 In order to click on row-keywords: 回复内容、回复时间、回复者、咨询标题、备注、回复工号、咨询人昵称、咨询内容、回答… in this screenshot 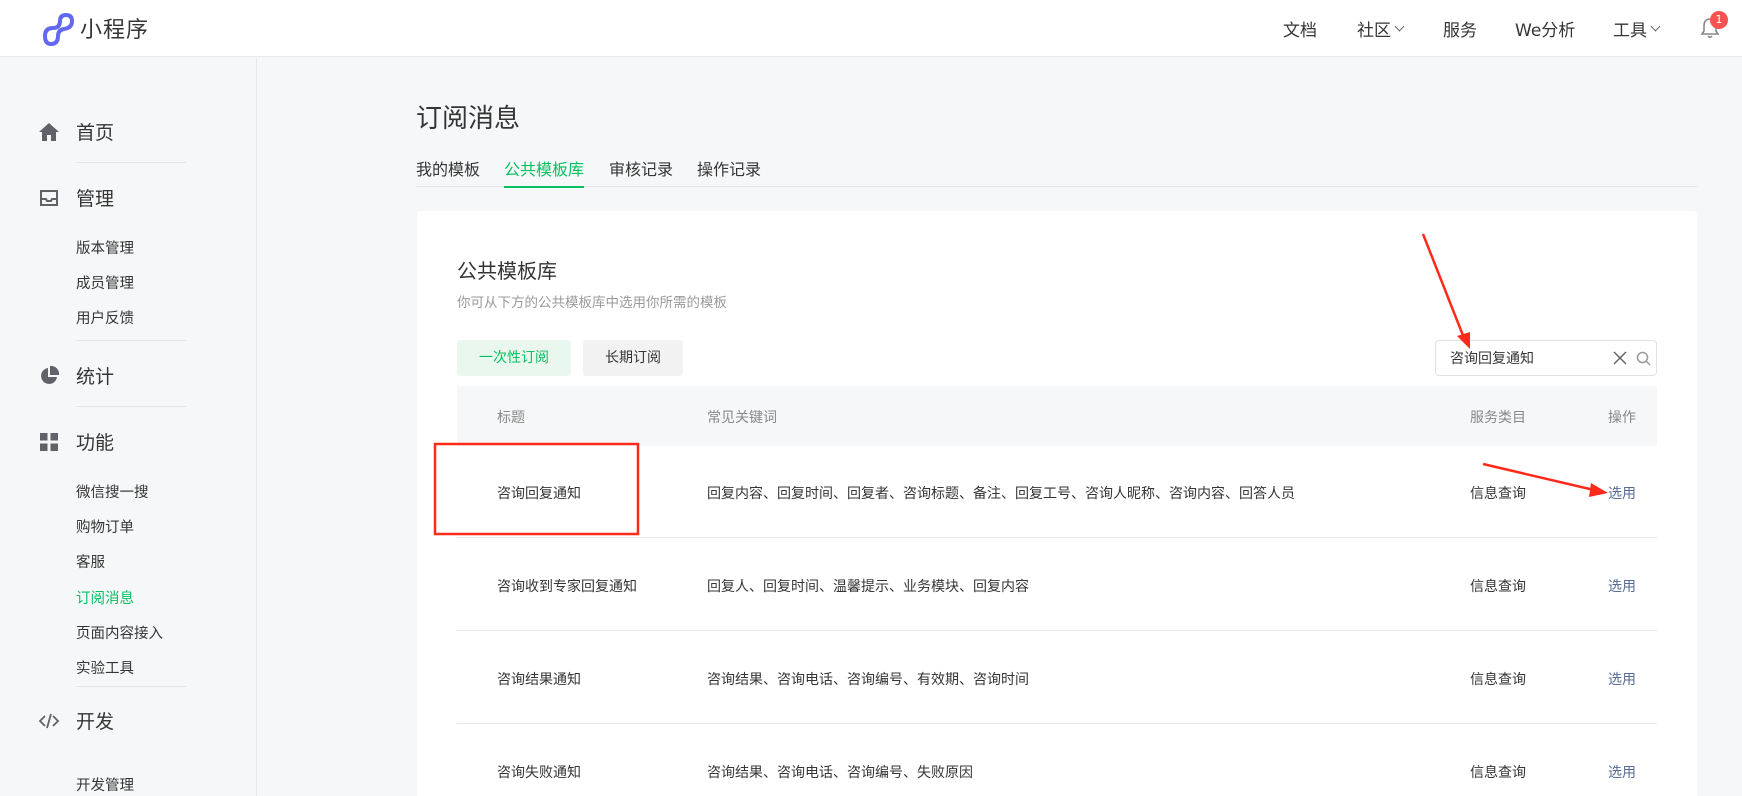, I will do `click(1001, 494)`.